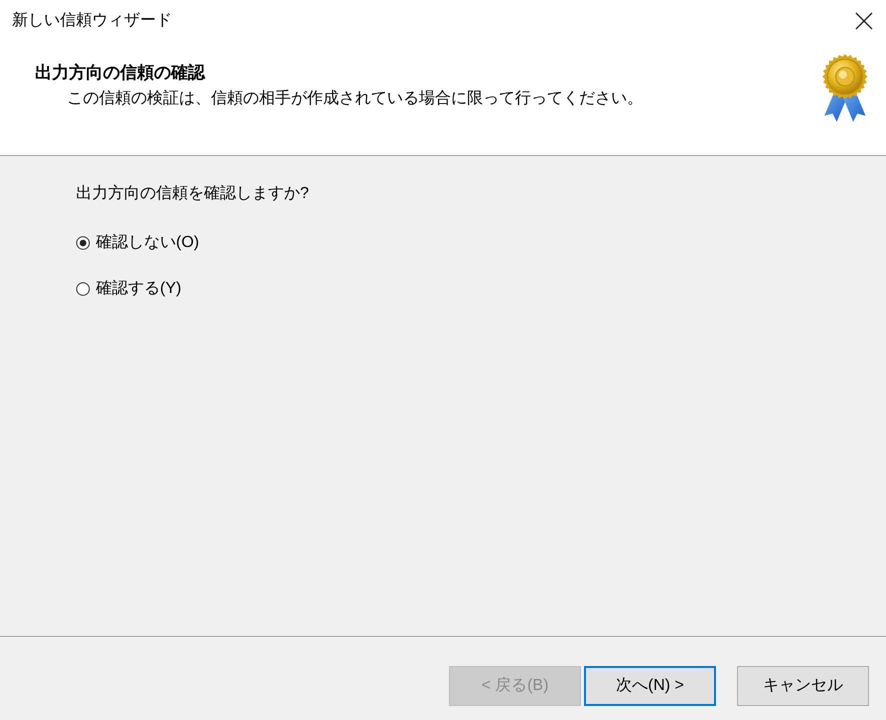 This screenshot has height=720, width=886. What do you see at coordinates (650, 686) in the screenshot?
I see `wizard-button: 次へ(N) >` at bounding box center [650, 686].